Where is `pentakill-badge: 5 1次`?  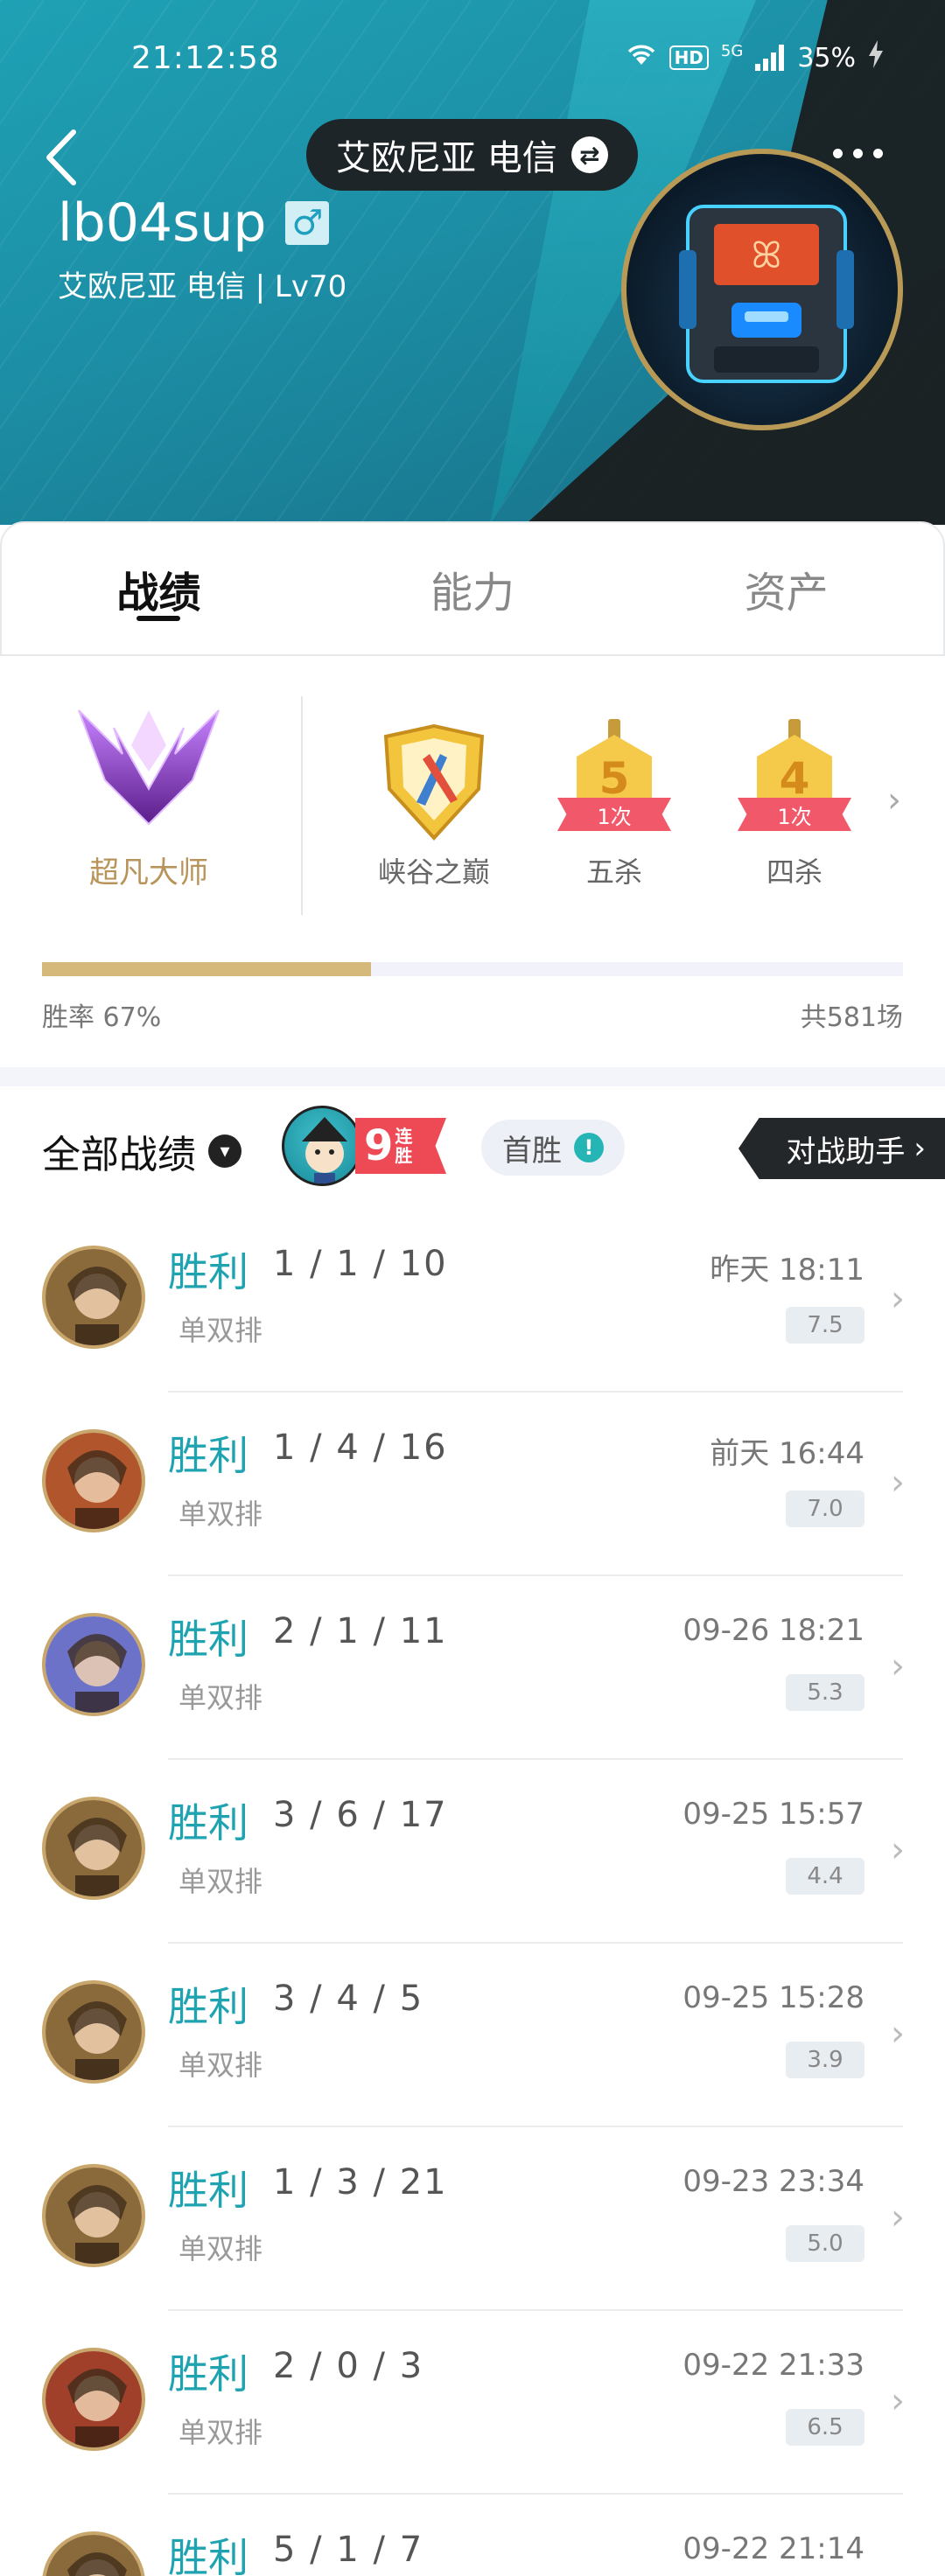
pentakill-badge: 5 1次 is located at coordinates (614, 780).